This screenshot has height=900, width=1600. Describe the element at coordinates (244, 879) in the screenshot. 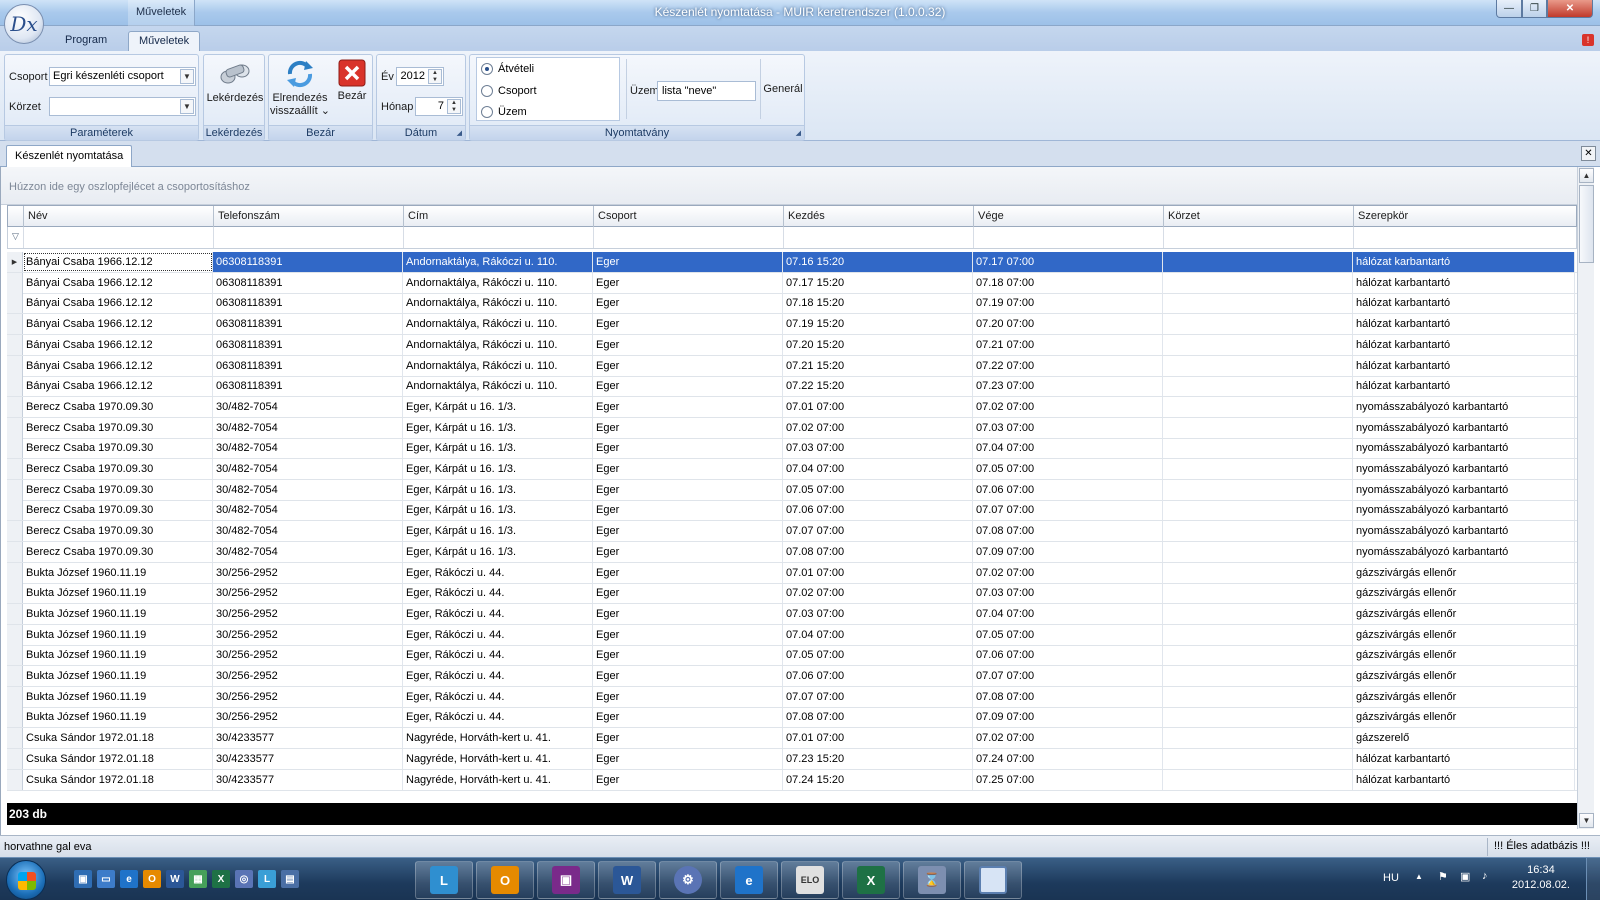

I see `app-quick-icon: ◎` at that location.